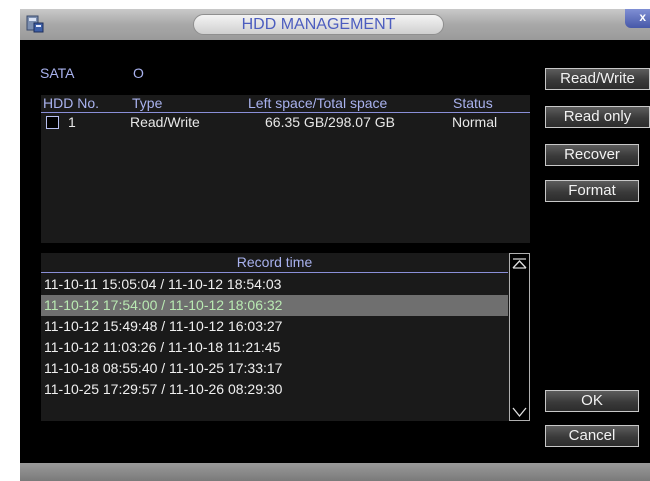  Describe the element at coordinates (147, 103) in the screenshot. I see `column-header-type: Type` at that location.